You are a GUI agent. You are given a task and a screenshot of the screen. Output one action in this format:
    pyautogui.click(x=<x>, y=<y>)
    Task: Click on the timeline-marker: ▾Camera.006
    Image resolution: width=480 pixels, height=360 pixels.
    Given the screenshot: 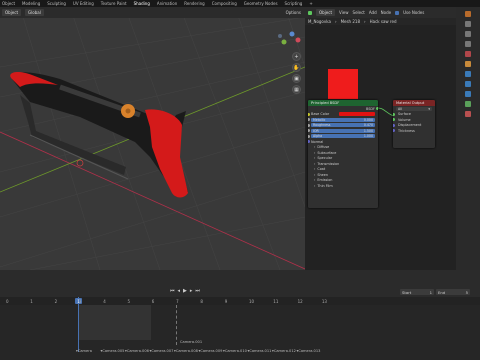 What is the action you would take?
    pyautogui.click(x=137, y=351)
    